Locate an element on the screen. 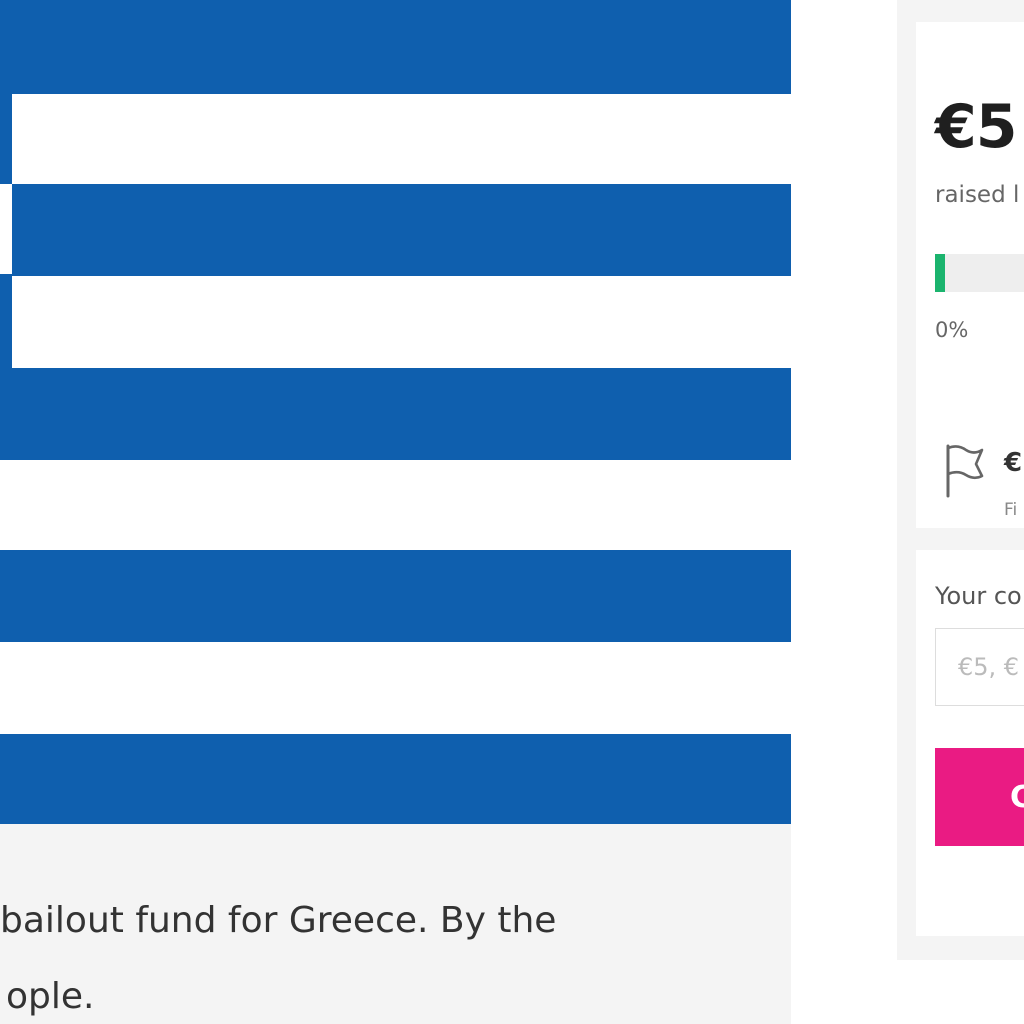 This screenshot has width=1024, height=1024. contribute-card: Your co C is located at coordinates (970, 743).